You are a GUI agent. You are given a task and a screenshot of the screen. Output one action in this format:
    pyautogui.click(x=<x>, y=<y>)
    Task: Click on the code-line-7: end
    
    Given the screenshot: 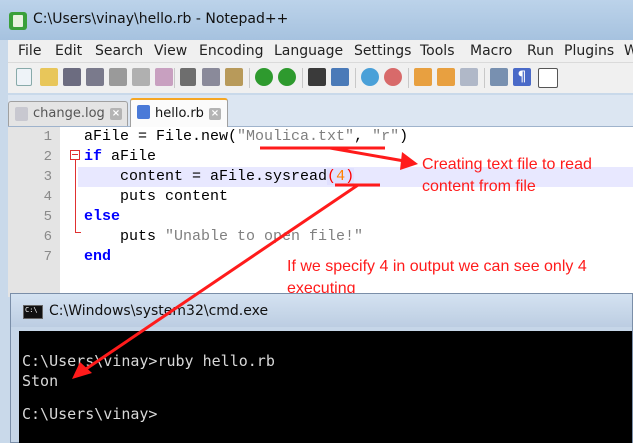 What is the action you would take?
    pyautogui.click(x=97, y=256)
    